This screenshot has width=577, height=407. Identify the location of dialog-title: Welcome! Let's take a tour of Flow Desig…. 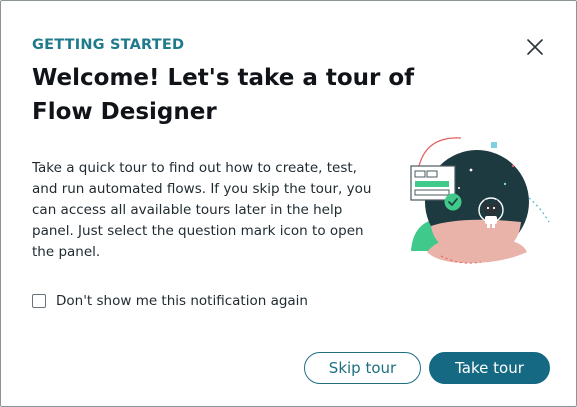
(223, 95).